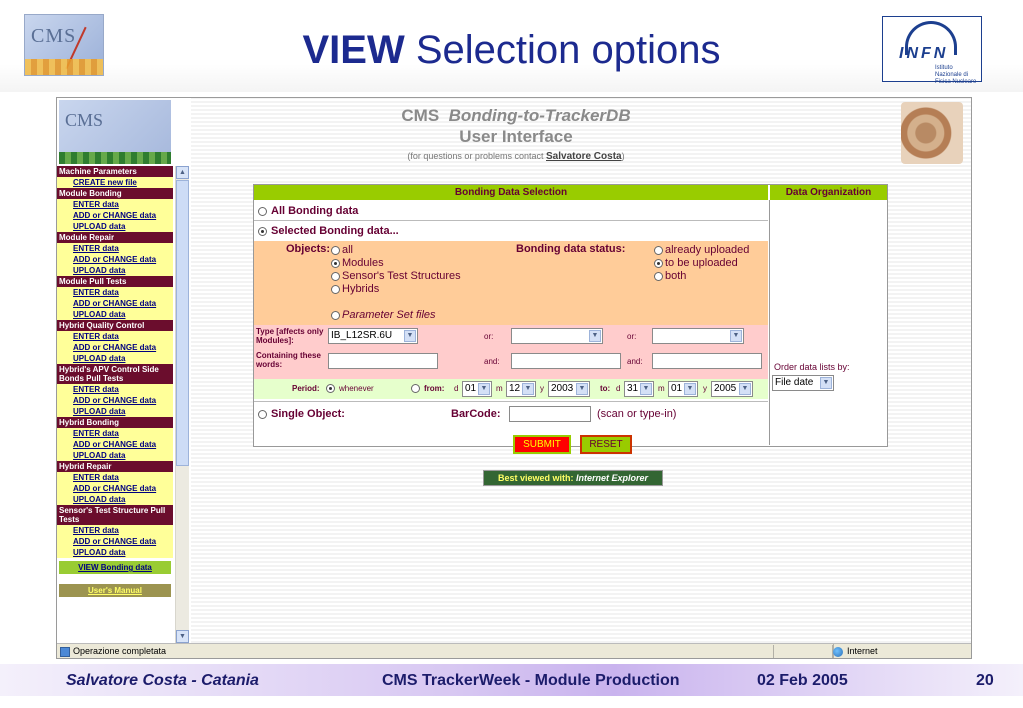  What do you see at coordinates (573, 478) in the screenshot?
I see `best-viewed-badge: Best viewed with: Internet Explorer` at bounding box center [573, 478].